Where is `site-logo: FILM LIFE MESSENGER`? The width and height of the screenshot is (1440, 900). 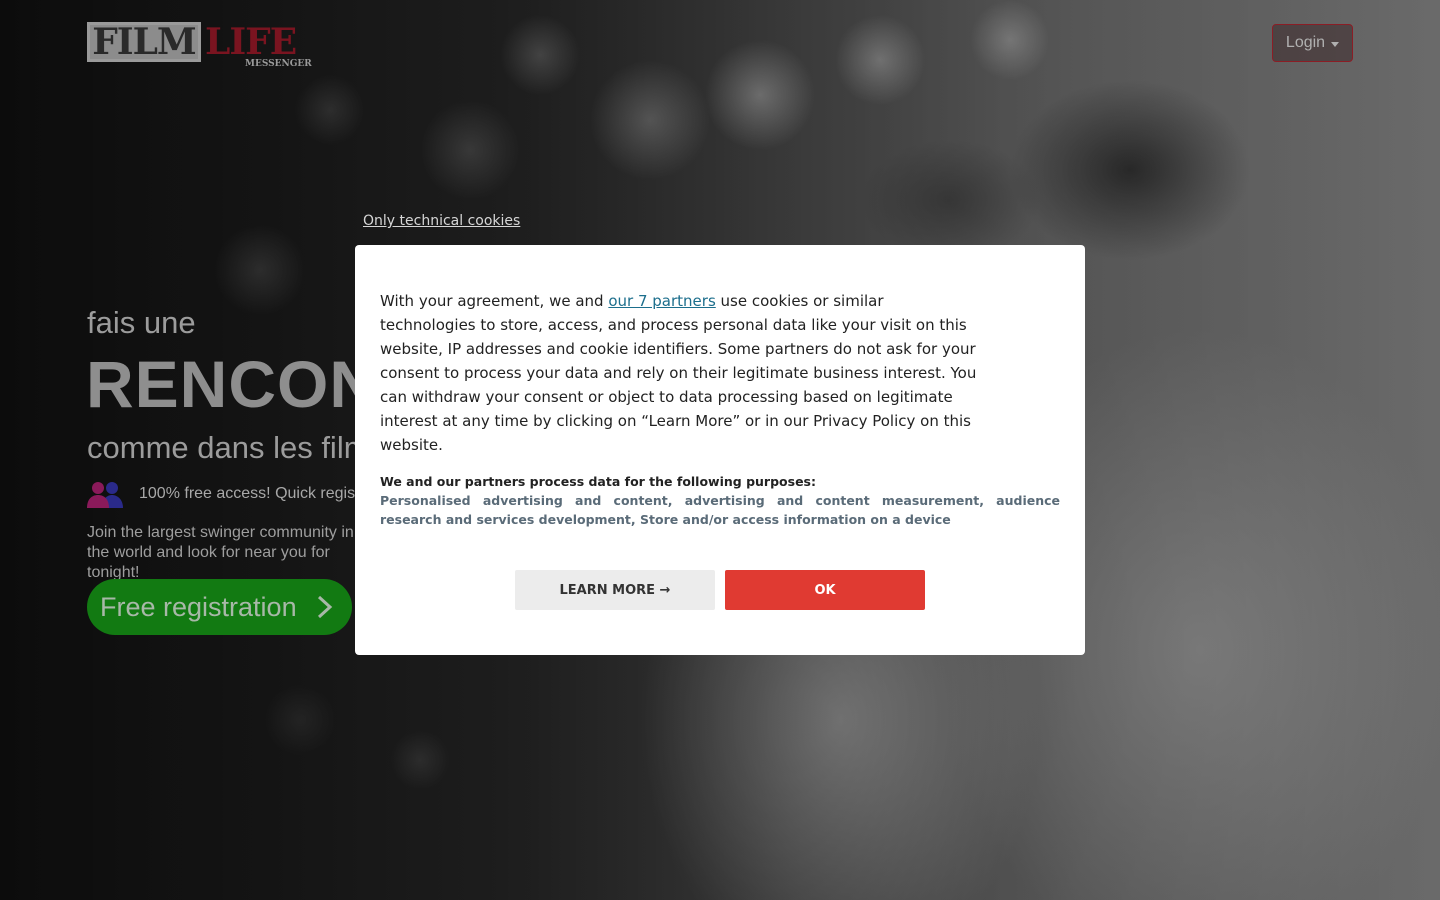
site-logo: FILM LIFE MESSENGER is located at coordinates (199, 45).